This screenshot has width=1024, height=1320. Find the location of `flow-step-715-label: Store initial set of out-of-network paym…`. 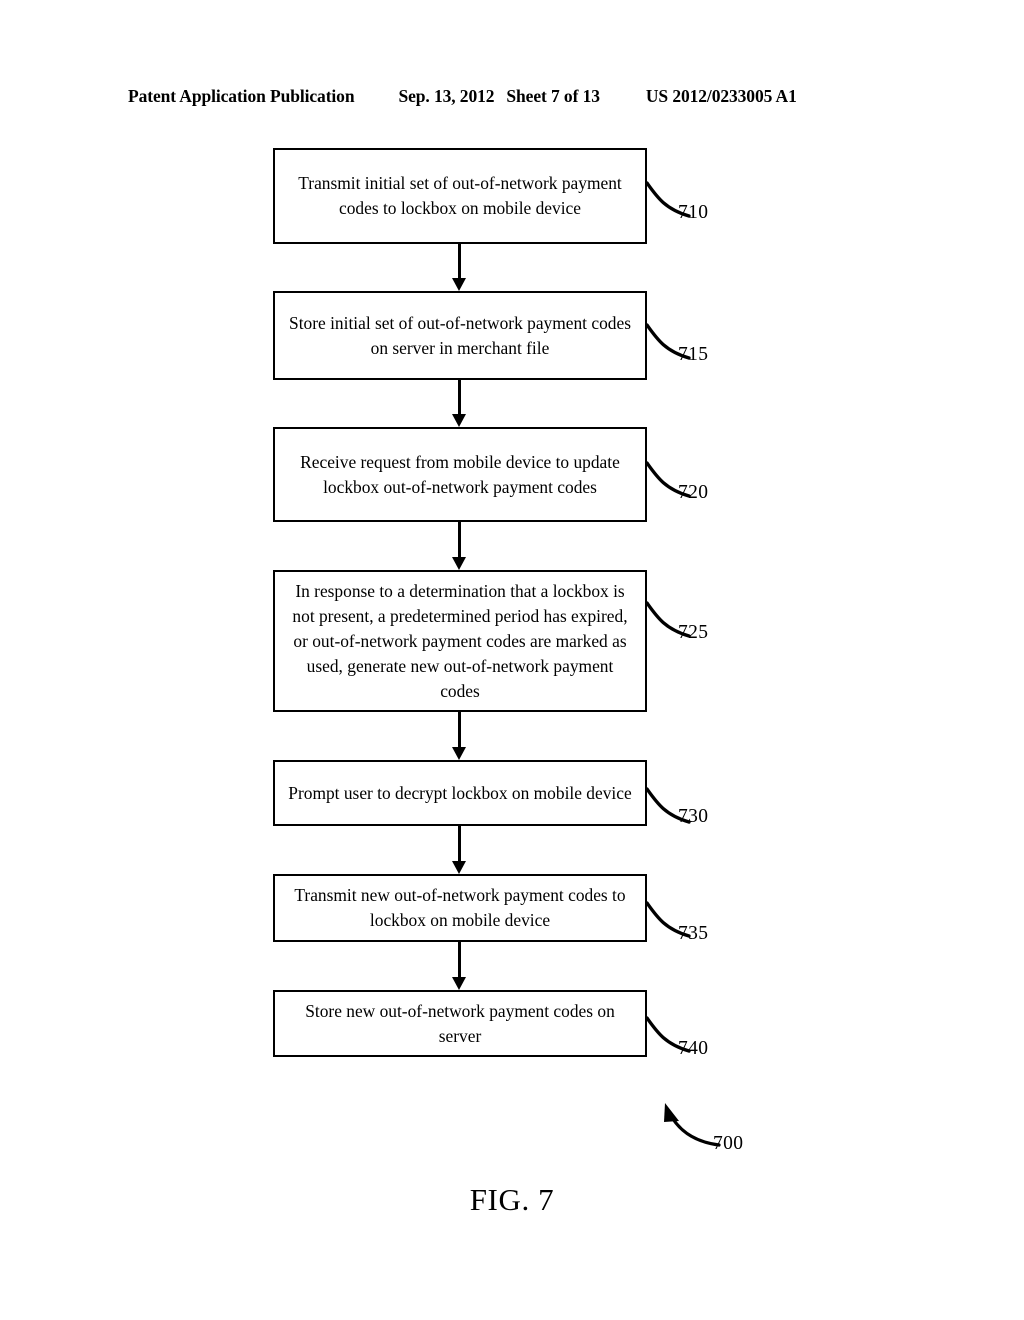

flow-step-715-label: Store initial set of out-of-network paym… is located at coordinates (460, 335).